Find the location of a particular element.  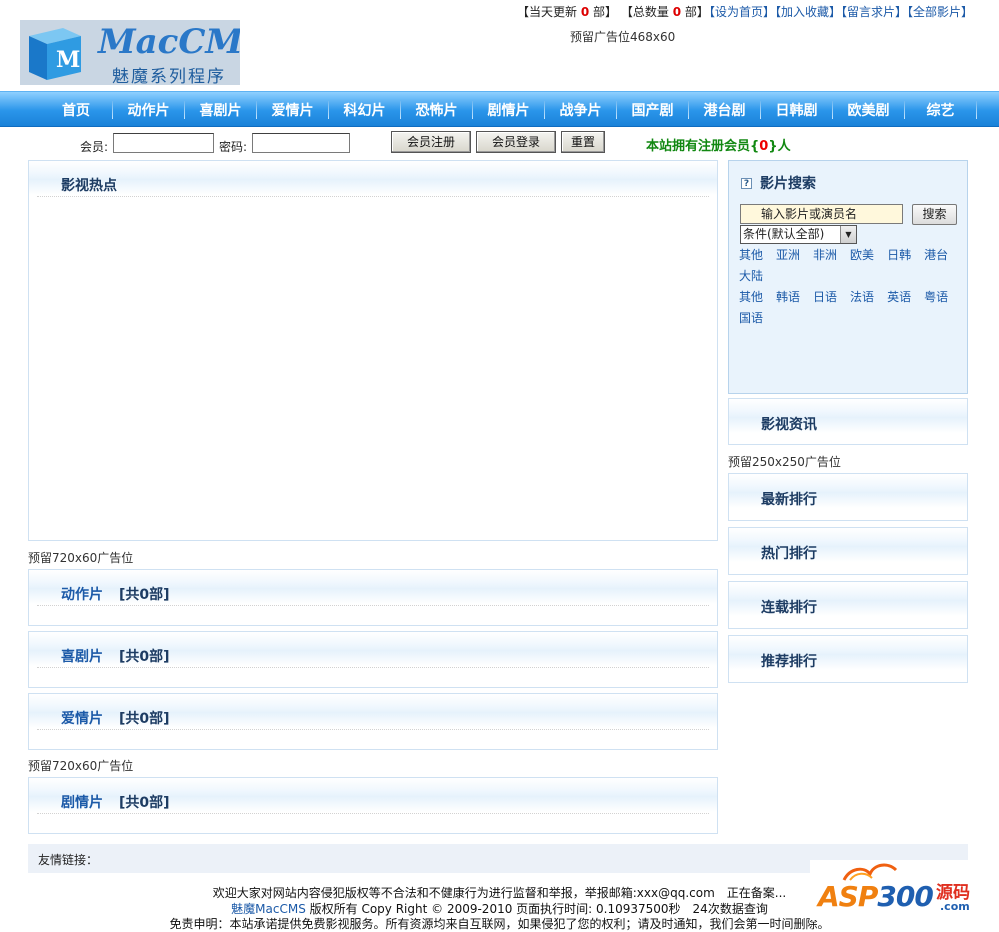

total-suffix: 部】 is located at coordinates (696, 12).